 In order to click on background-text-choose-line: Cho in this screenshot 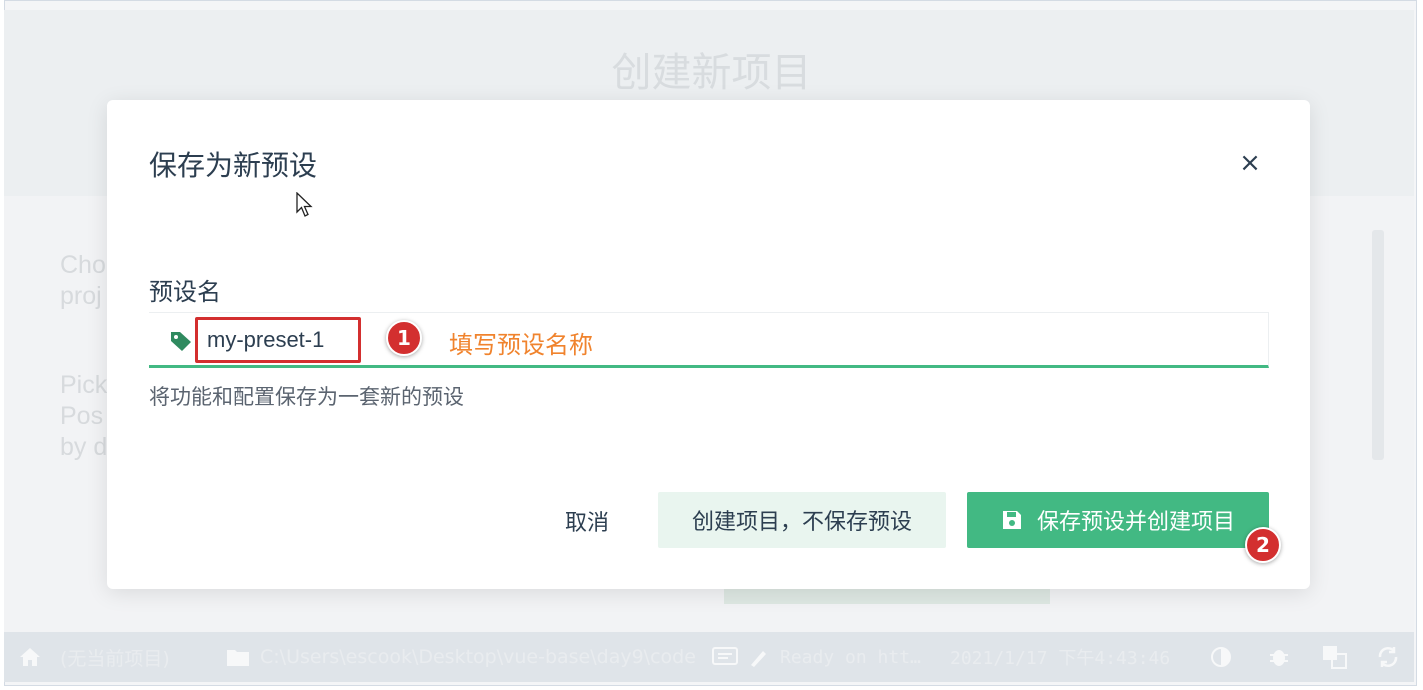, I will do `click(83, 265)`.